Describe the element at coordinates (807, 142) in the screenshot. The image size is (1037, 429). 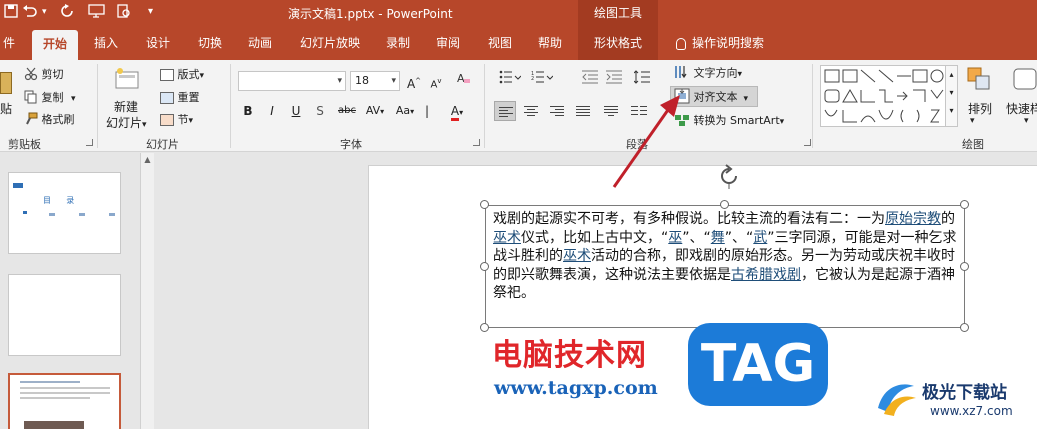
I see `paragraph-launcher-icon` at that location.